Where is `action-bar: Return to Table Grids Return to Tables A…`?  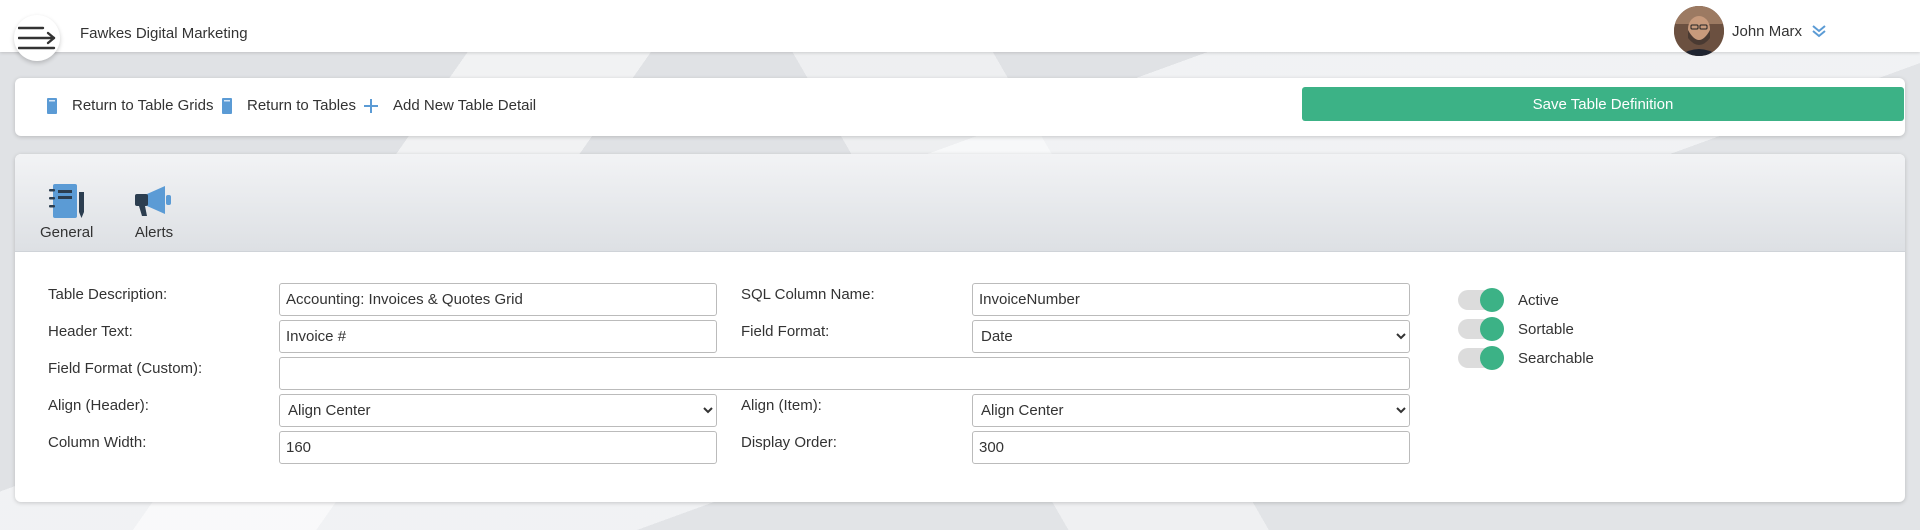 action-bar: Return to Table Grids Return to Tables A… is located at coordinates (960, 107).